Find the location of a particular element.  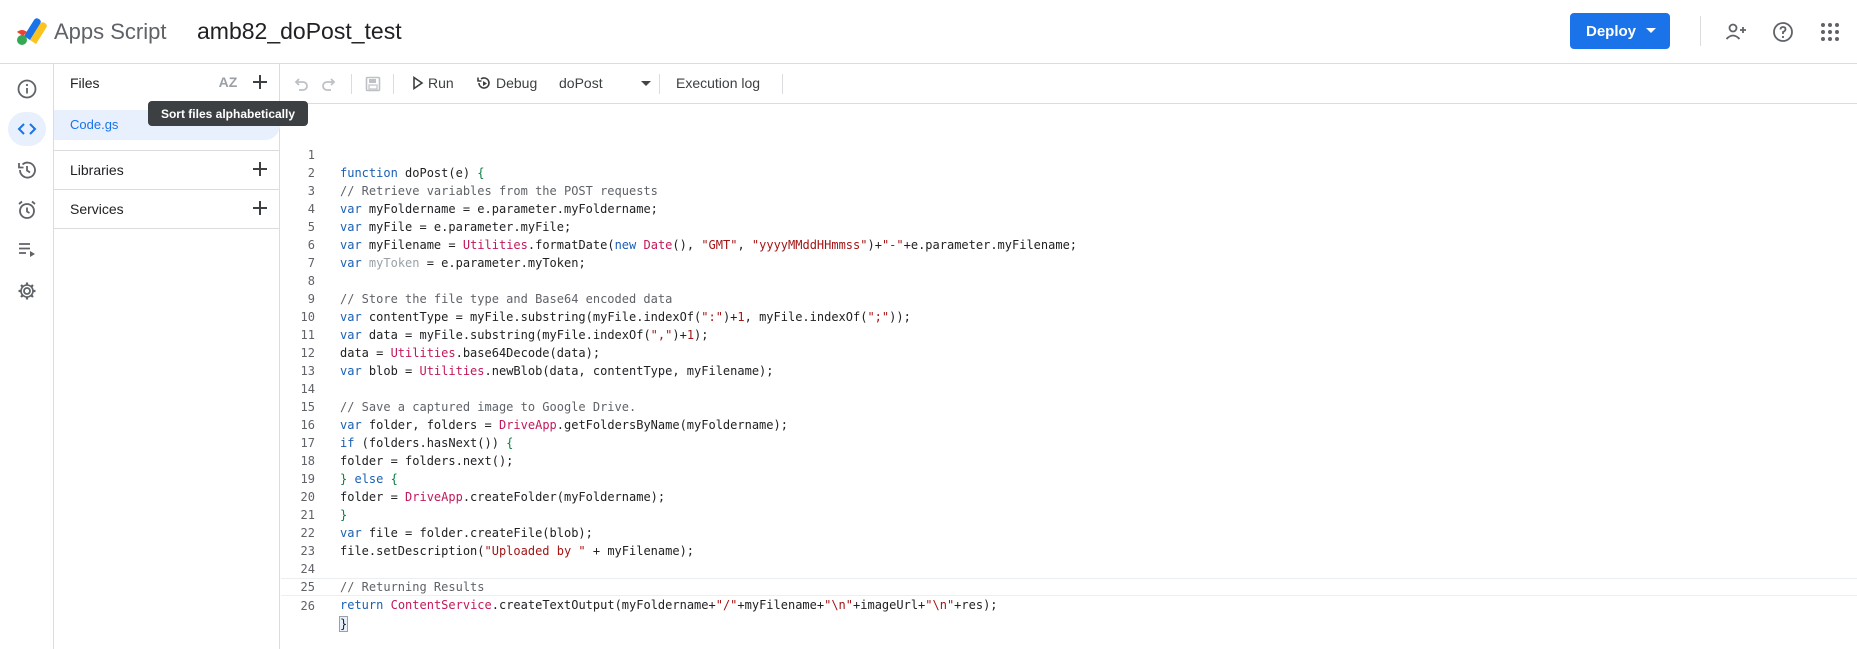

code-line: 24 // Returning Results is located at coordinates (1069, 568).